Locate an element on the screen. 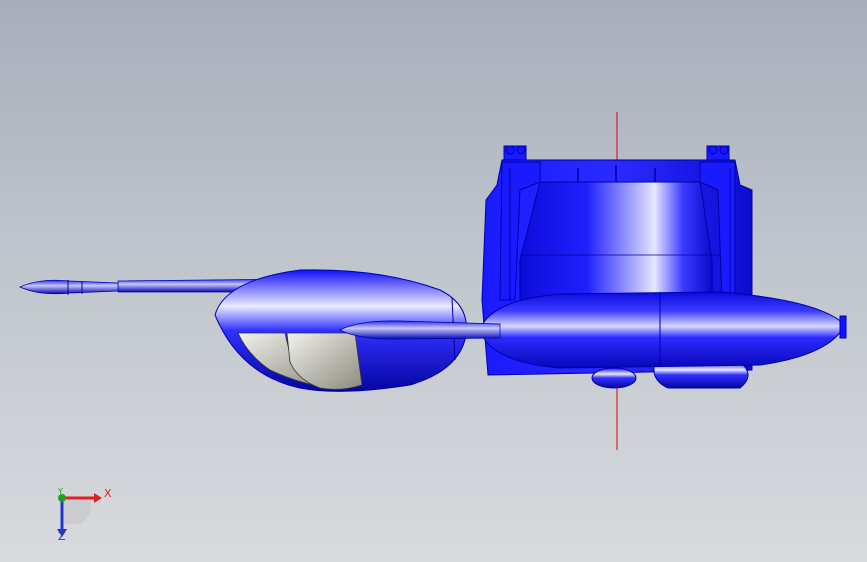  left-bracket is located at coordinates (515, 153).